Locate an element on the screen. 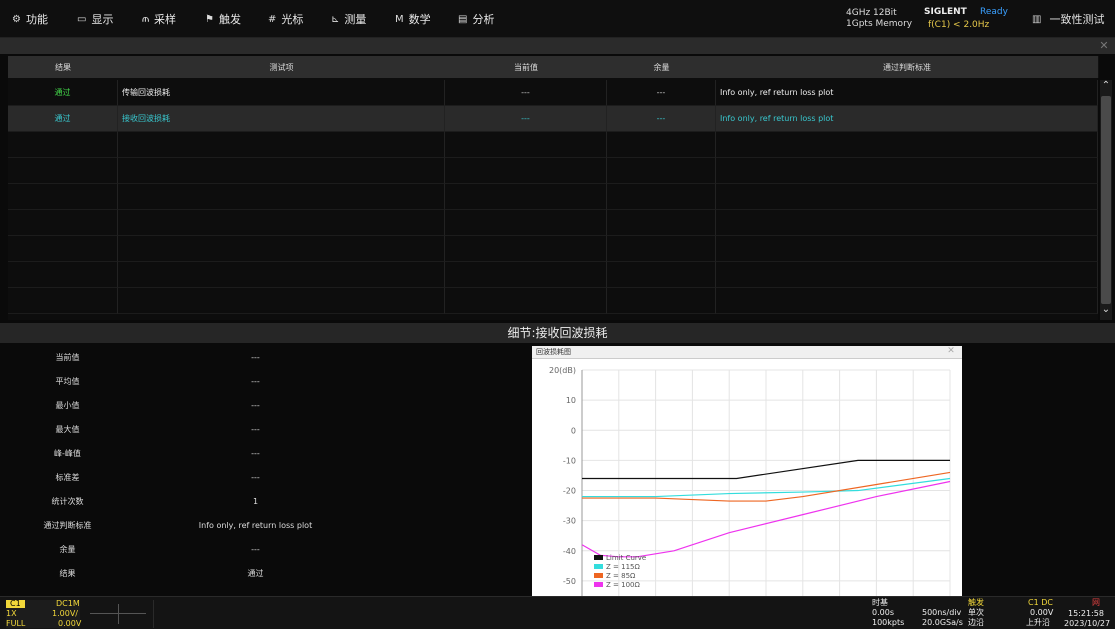 The height and width of the screenshot is (629, 1115). plus-icon-v is located at coordinates (118, 614).